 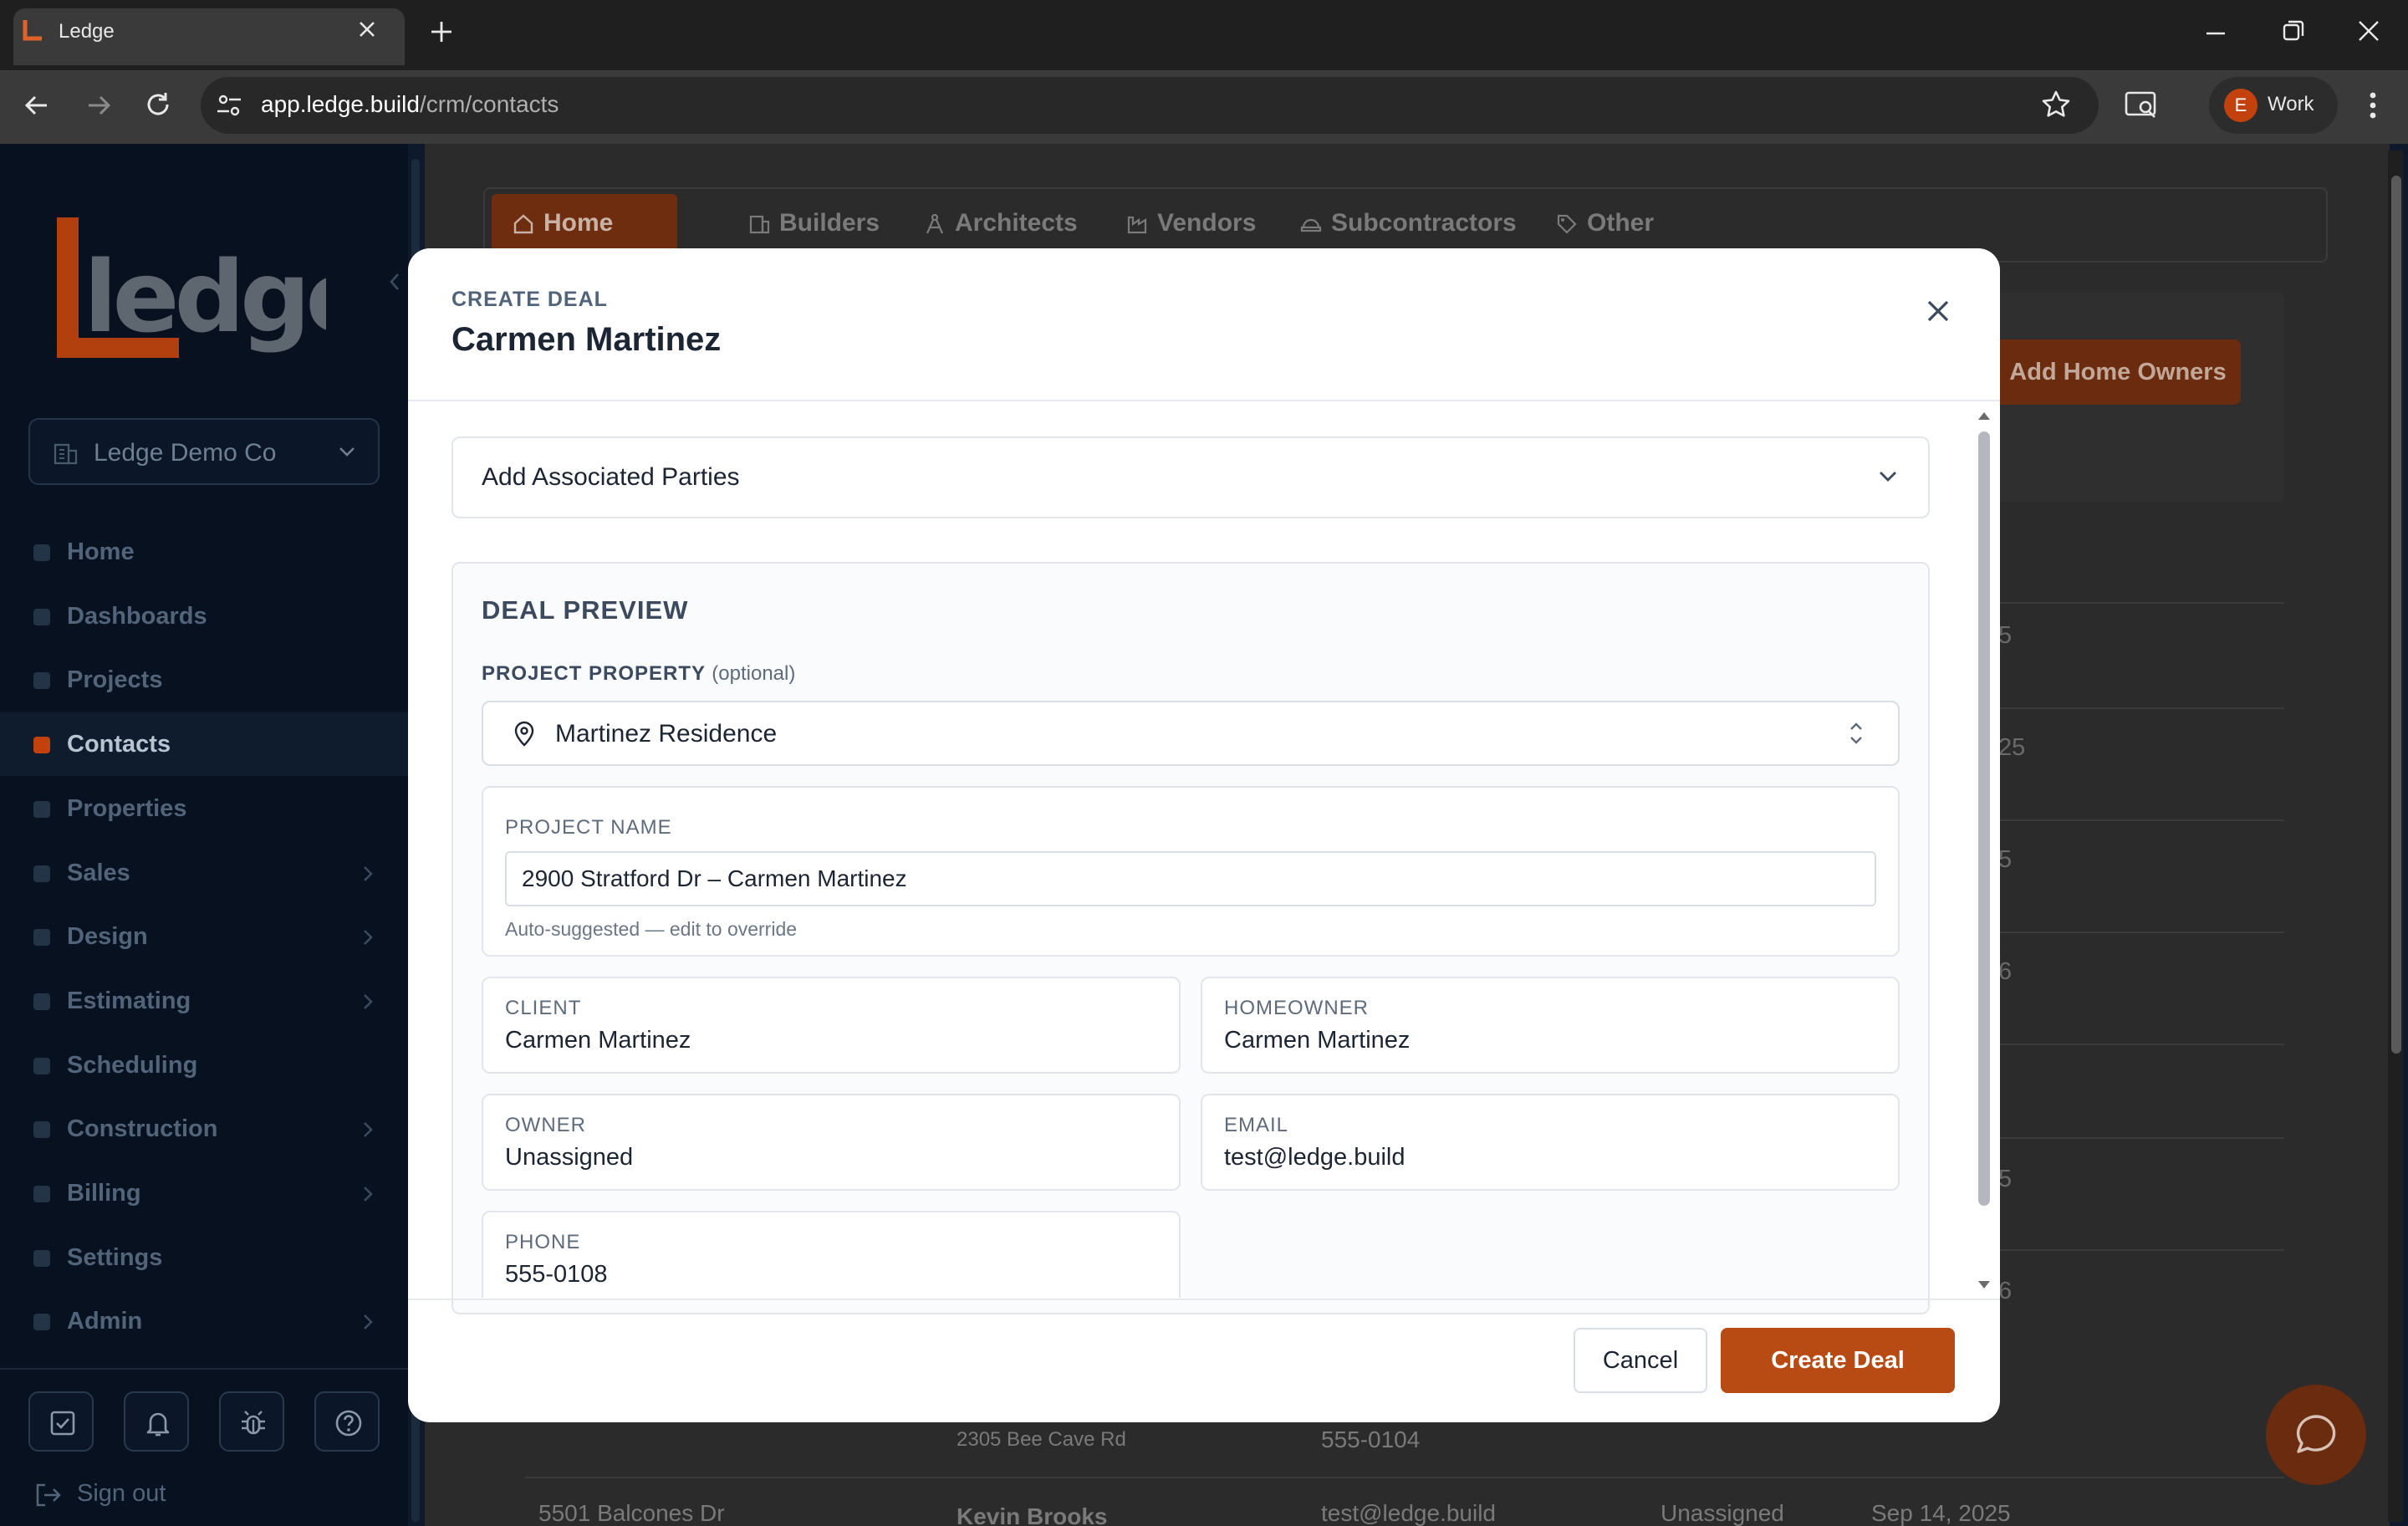 I want to click on chat-launcher-button, so click(x=2316, y=1435).